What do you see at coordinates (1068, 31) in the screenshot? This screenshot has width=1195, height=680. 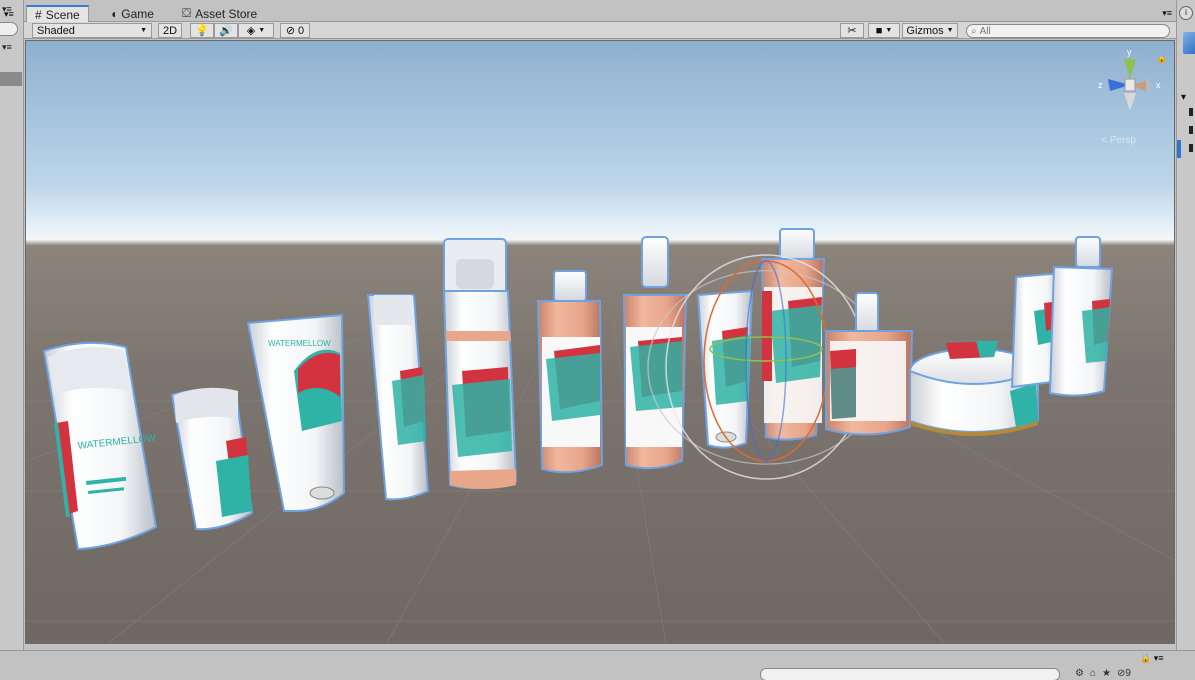 I see `scene-search-input: ⌕ All` at bounding box center [1068, 31].